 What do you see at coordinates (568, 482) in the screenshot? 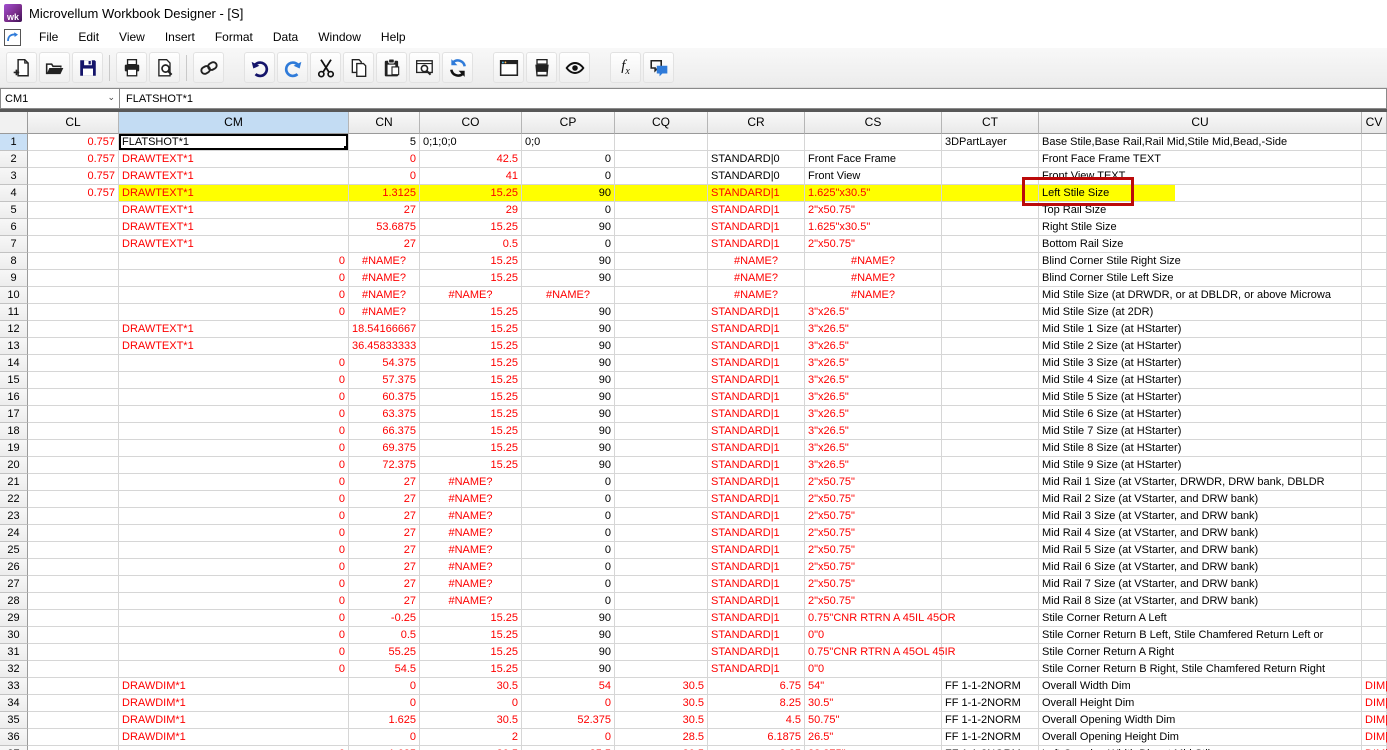
I see `cell-CP21: 0` at bounding box center [568, 482].